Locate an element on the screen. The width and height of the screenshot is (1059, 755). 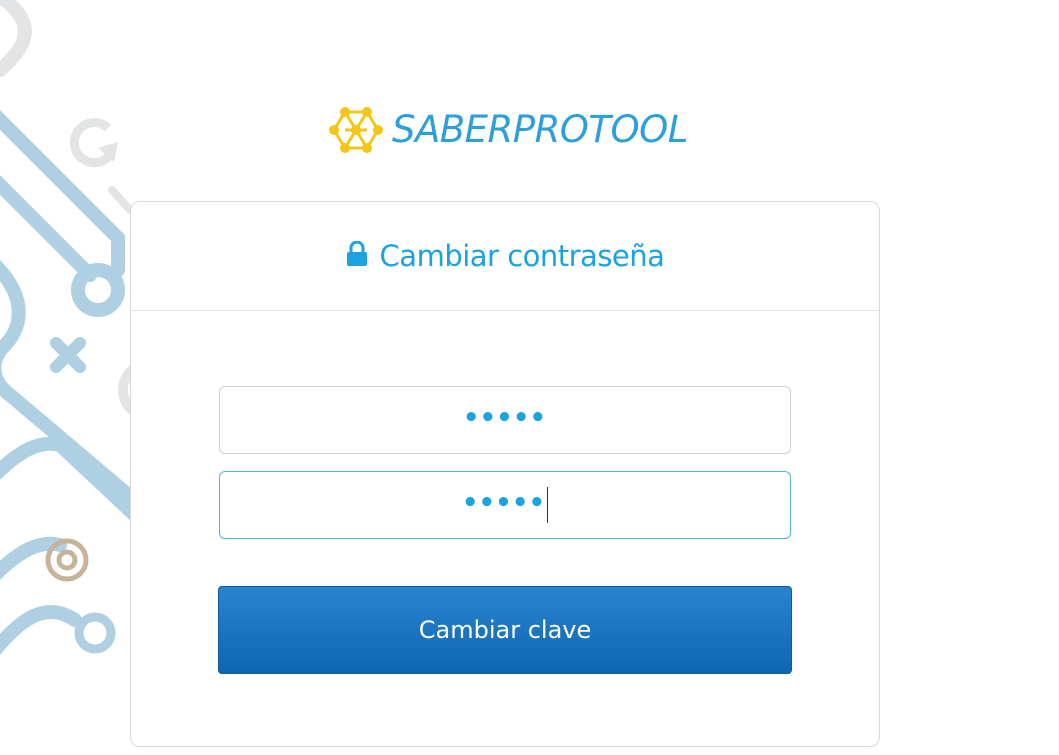
molecule-hexagon-icon is located at coordinates (356, 130).